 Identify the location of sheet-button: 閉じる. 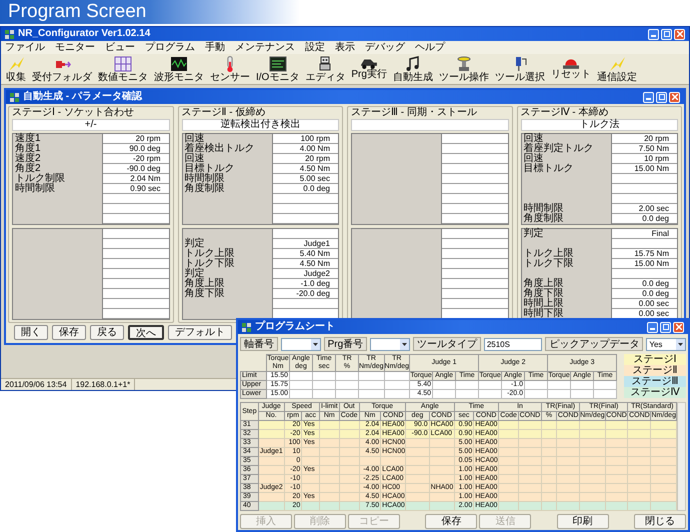
(660, 521).